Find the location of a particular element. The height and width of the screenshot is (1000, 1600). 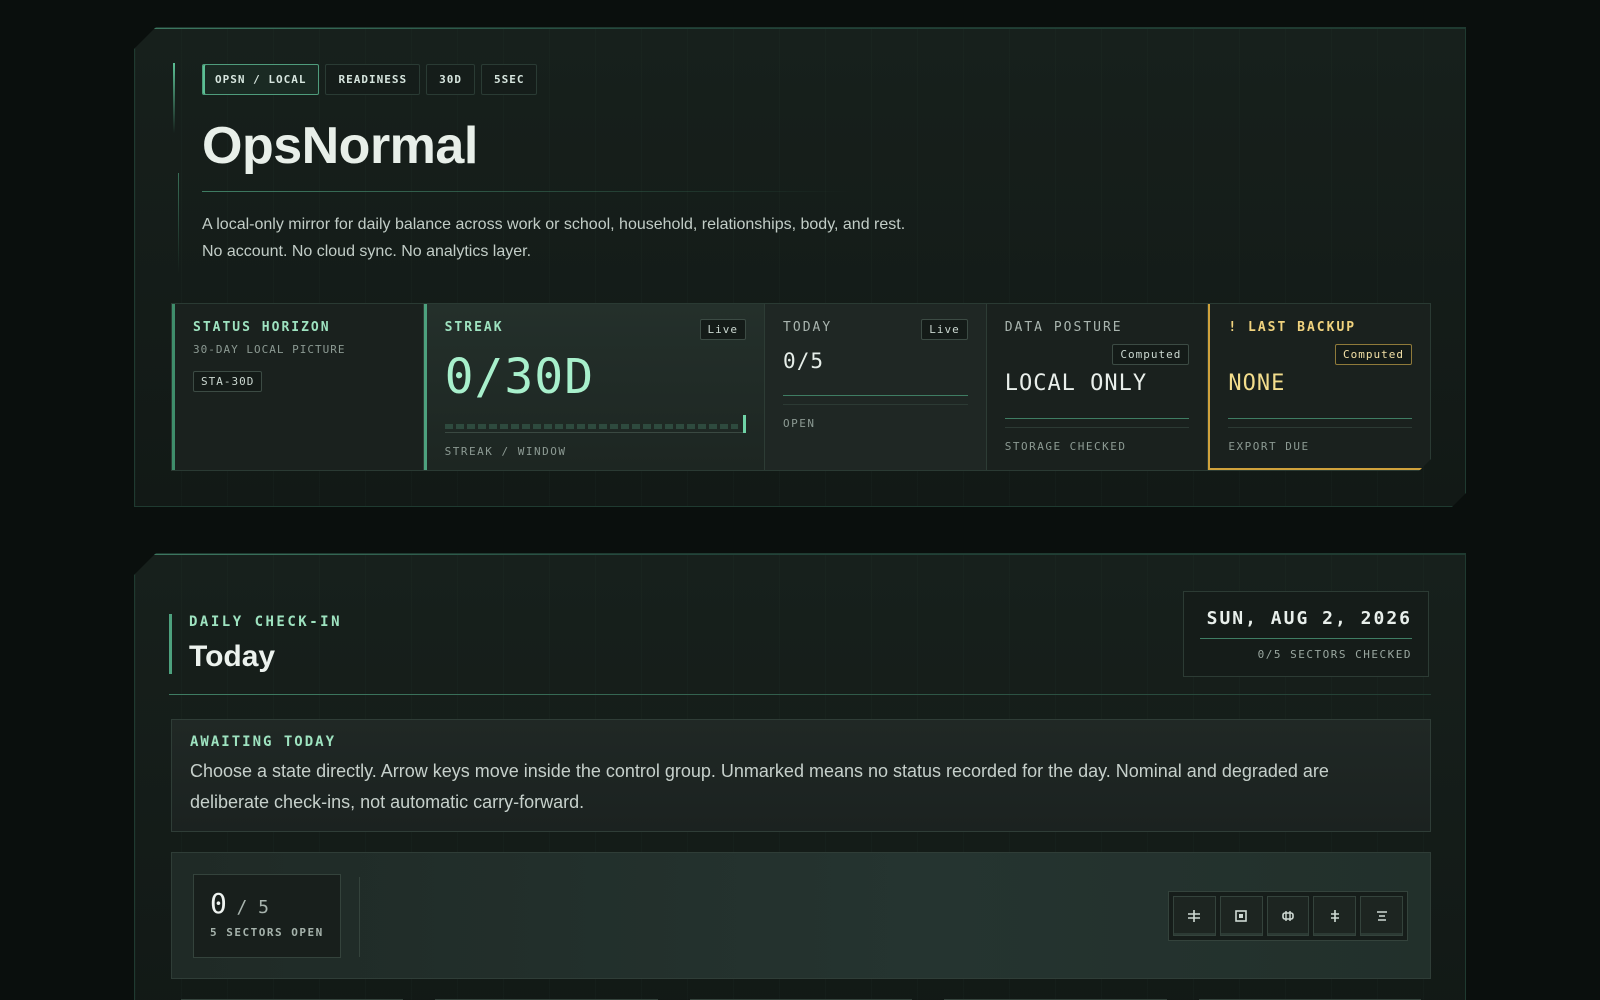

notice-kicker: AWAITING TODAY is located at coordinates (263, 742).